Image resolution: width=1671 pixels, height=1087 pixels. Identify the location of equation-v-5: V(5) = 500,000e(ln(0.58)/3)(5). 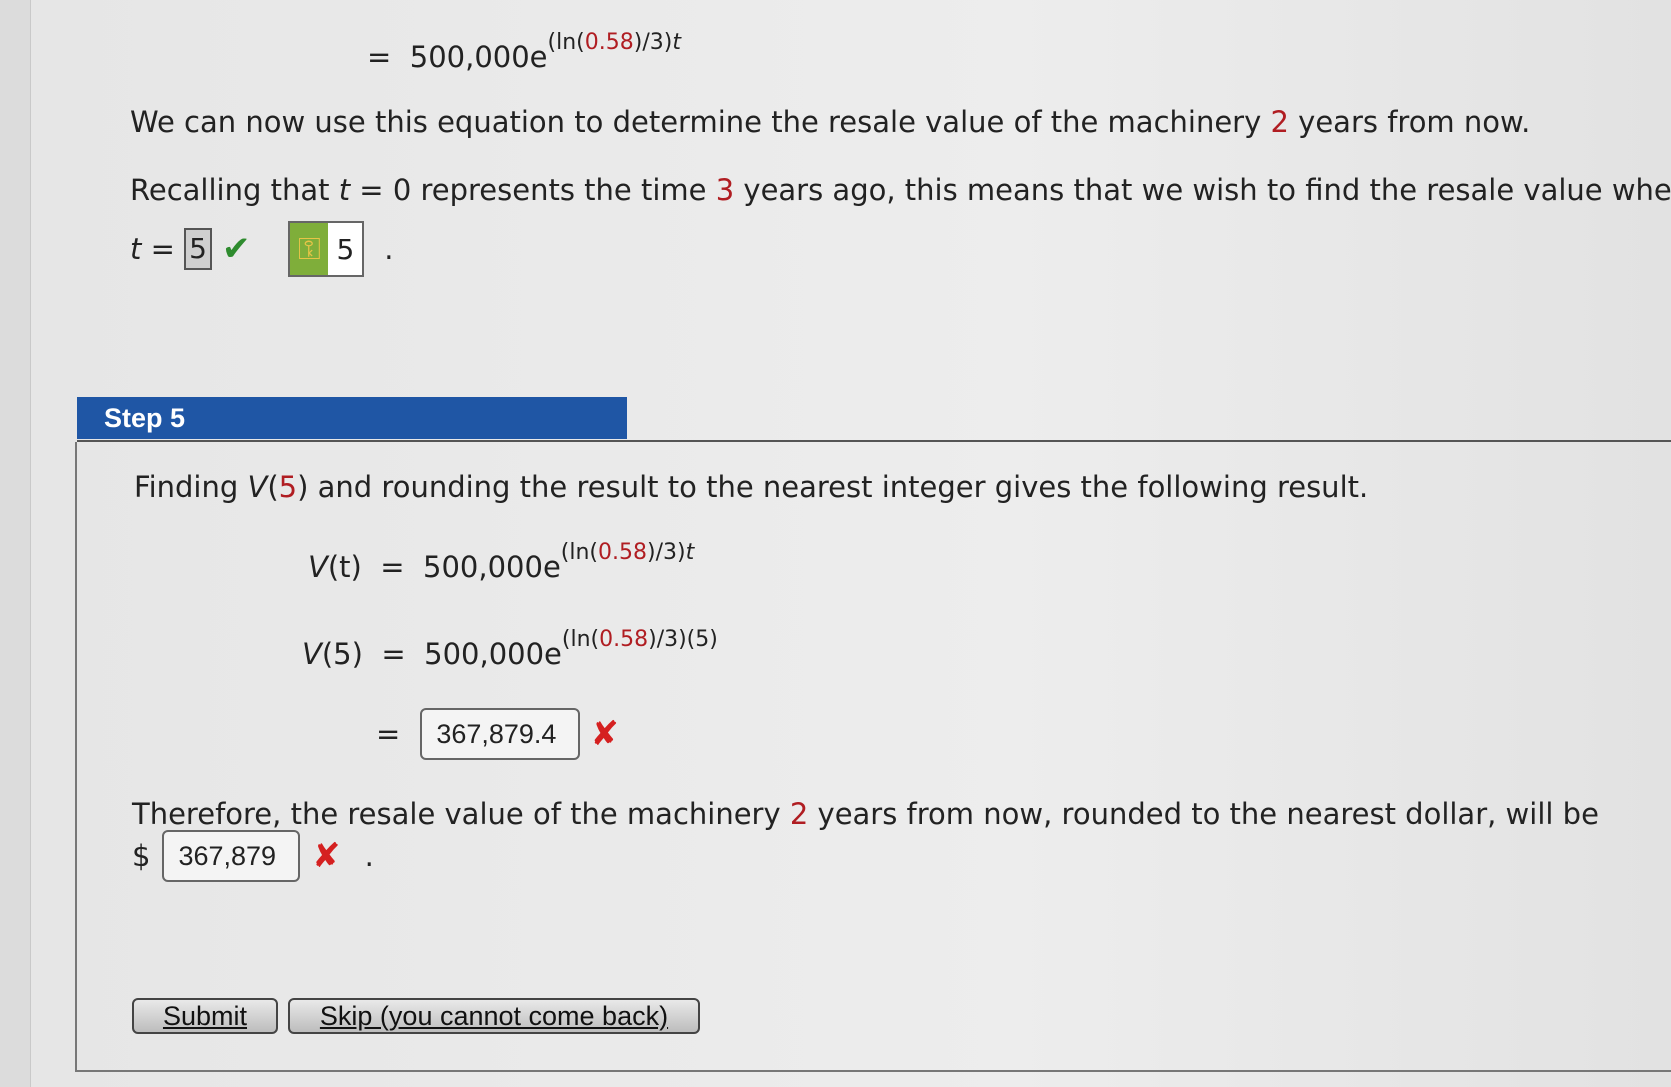
(510, 649).